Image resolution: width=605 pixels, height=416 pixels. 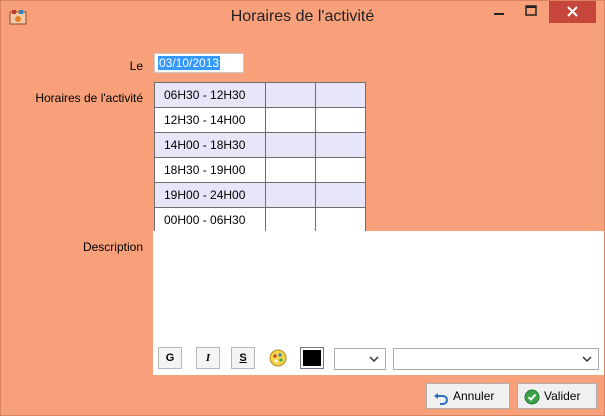 I want to click on table-row: 14H00 - 18H30, so click(x=260, y=145).